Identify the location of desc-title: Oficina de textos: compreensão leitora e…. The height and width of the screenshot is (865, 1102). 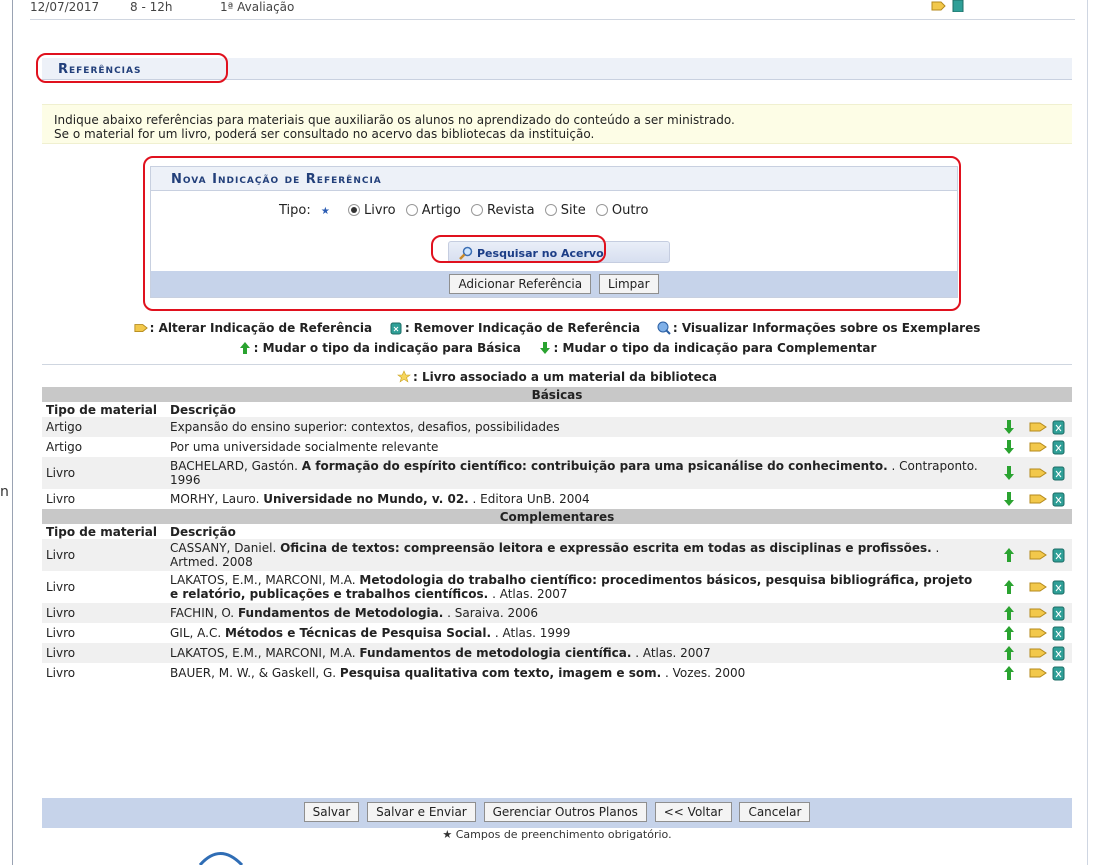
(606, 548).